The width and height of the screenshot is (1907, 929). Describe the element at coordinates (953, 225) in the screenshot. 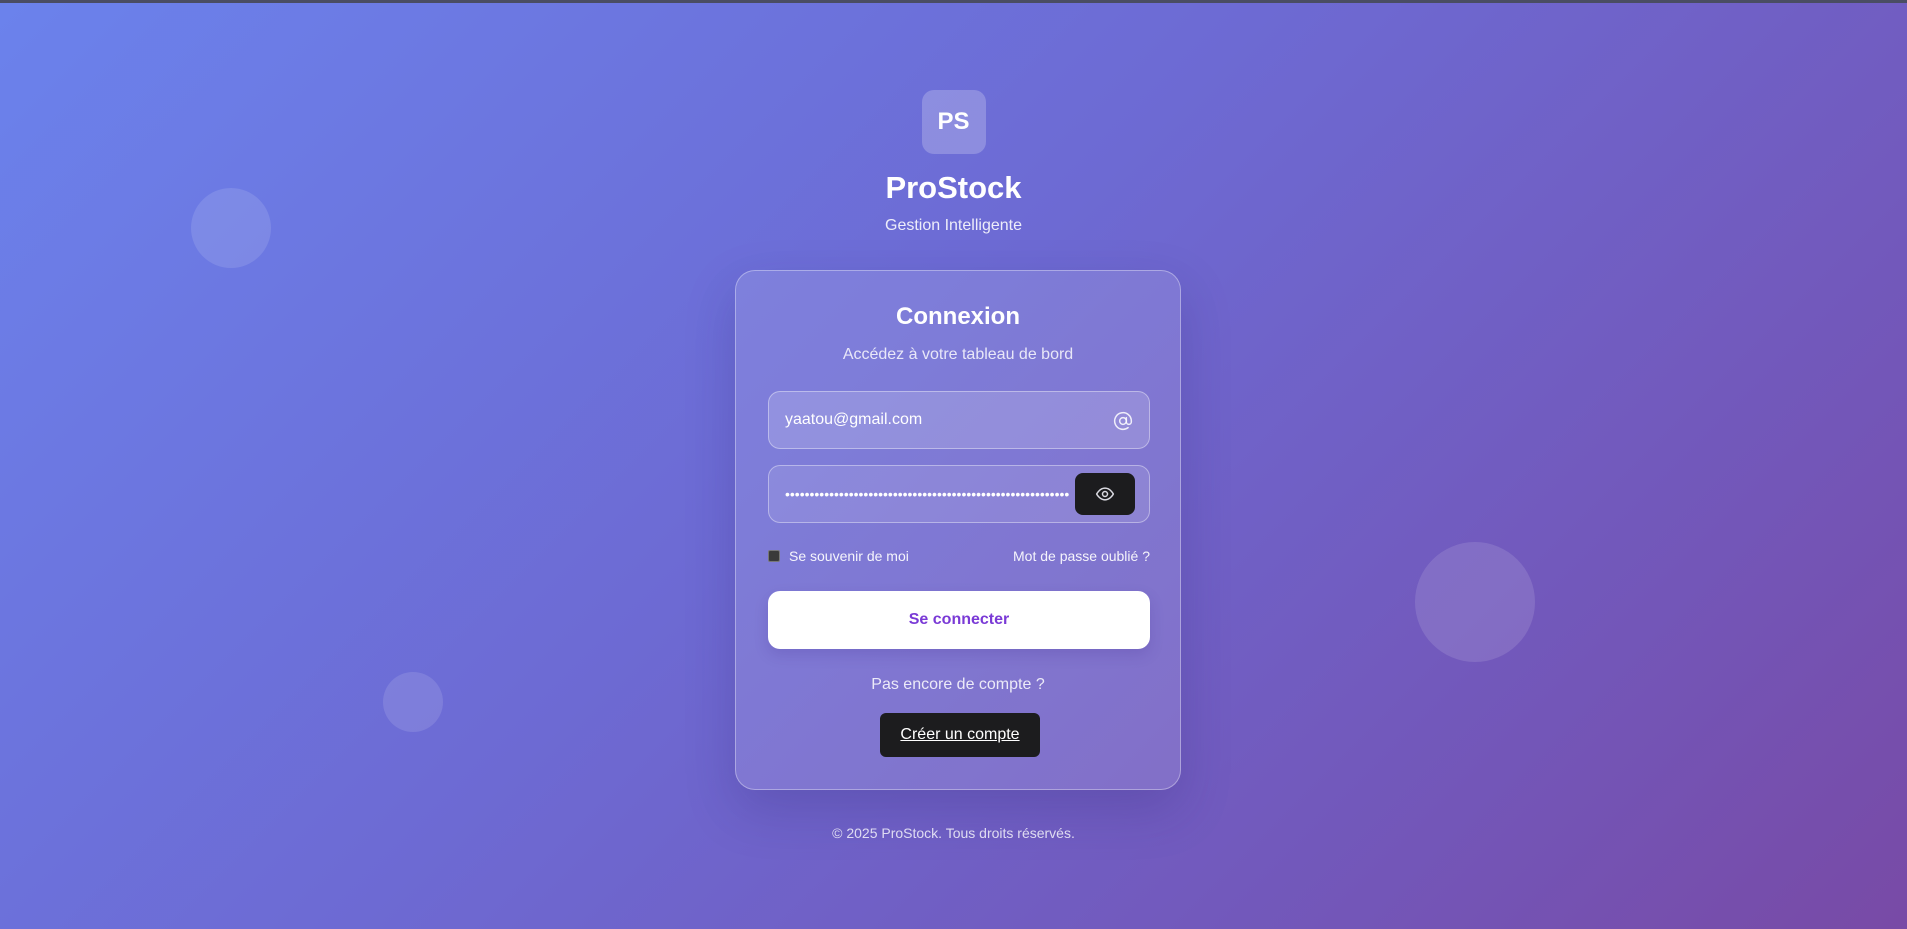

I see `app-tagline: Gestion Intelligente` at that location.